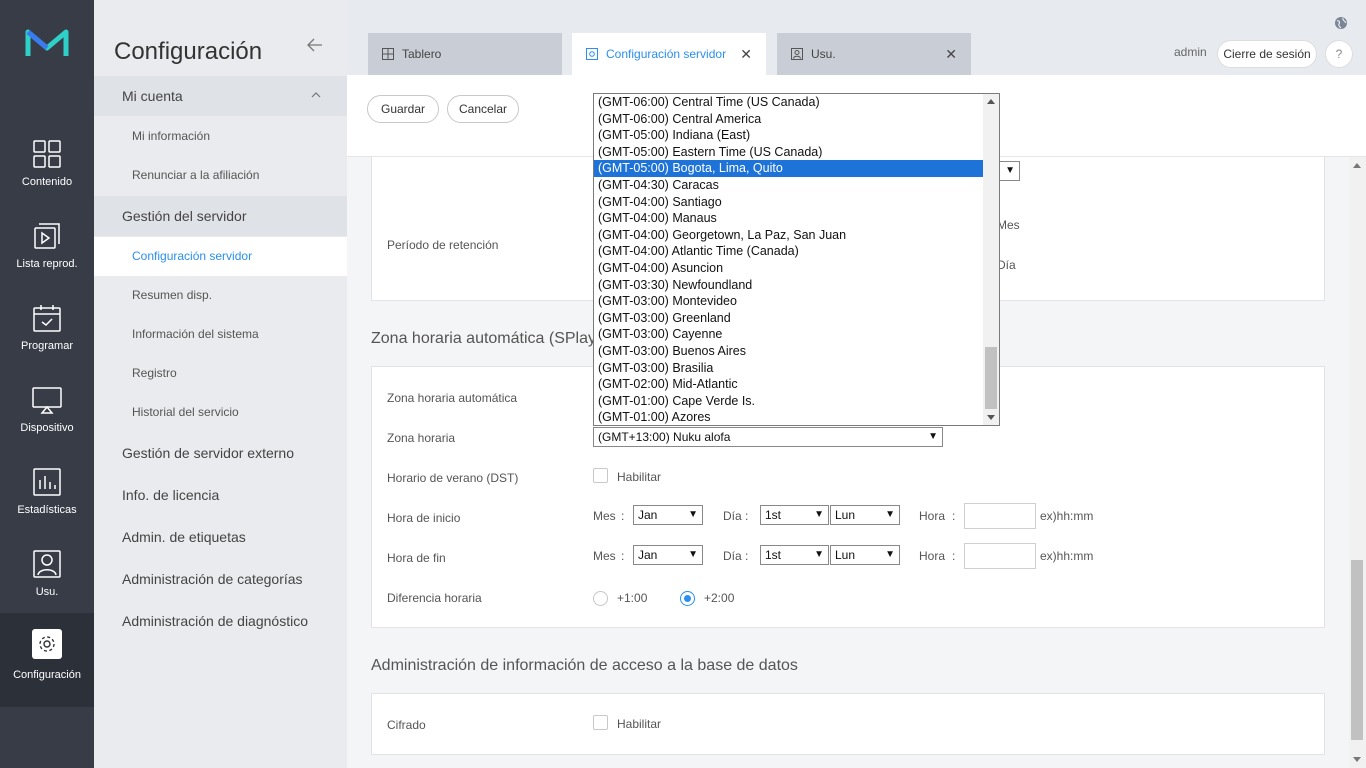 This screenshot has width=1366, height=768. I want to click on timezone-option: (GMT-06:00) Central America, so click(788, 119).